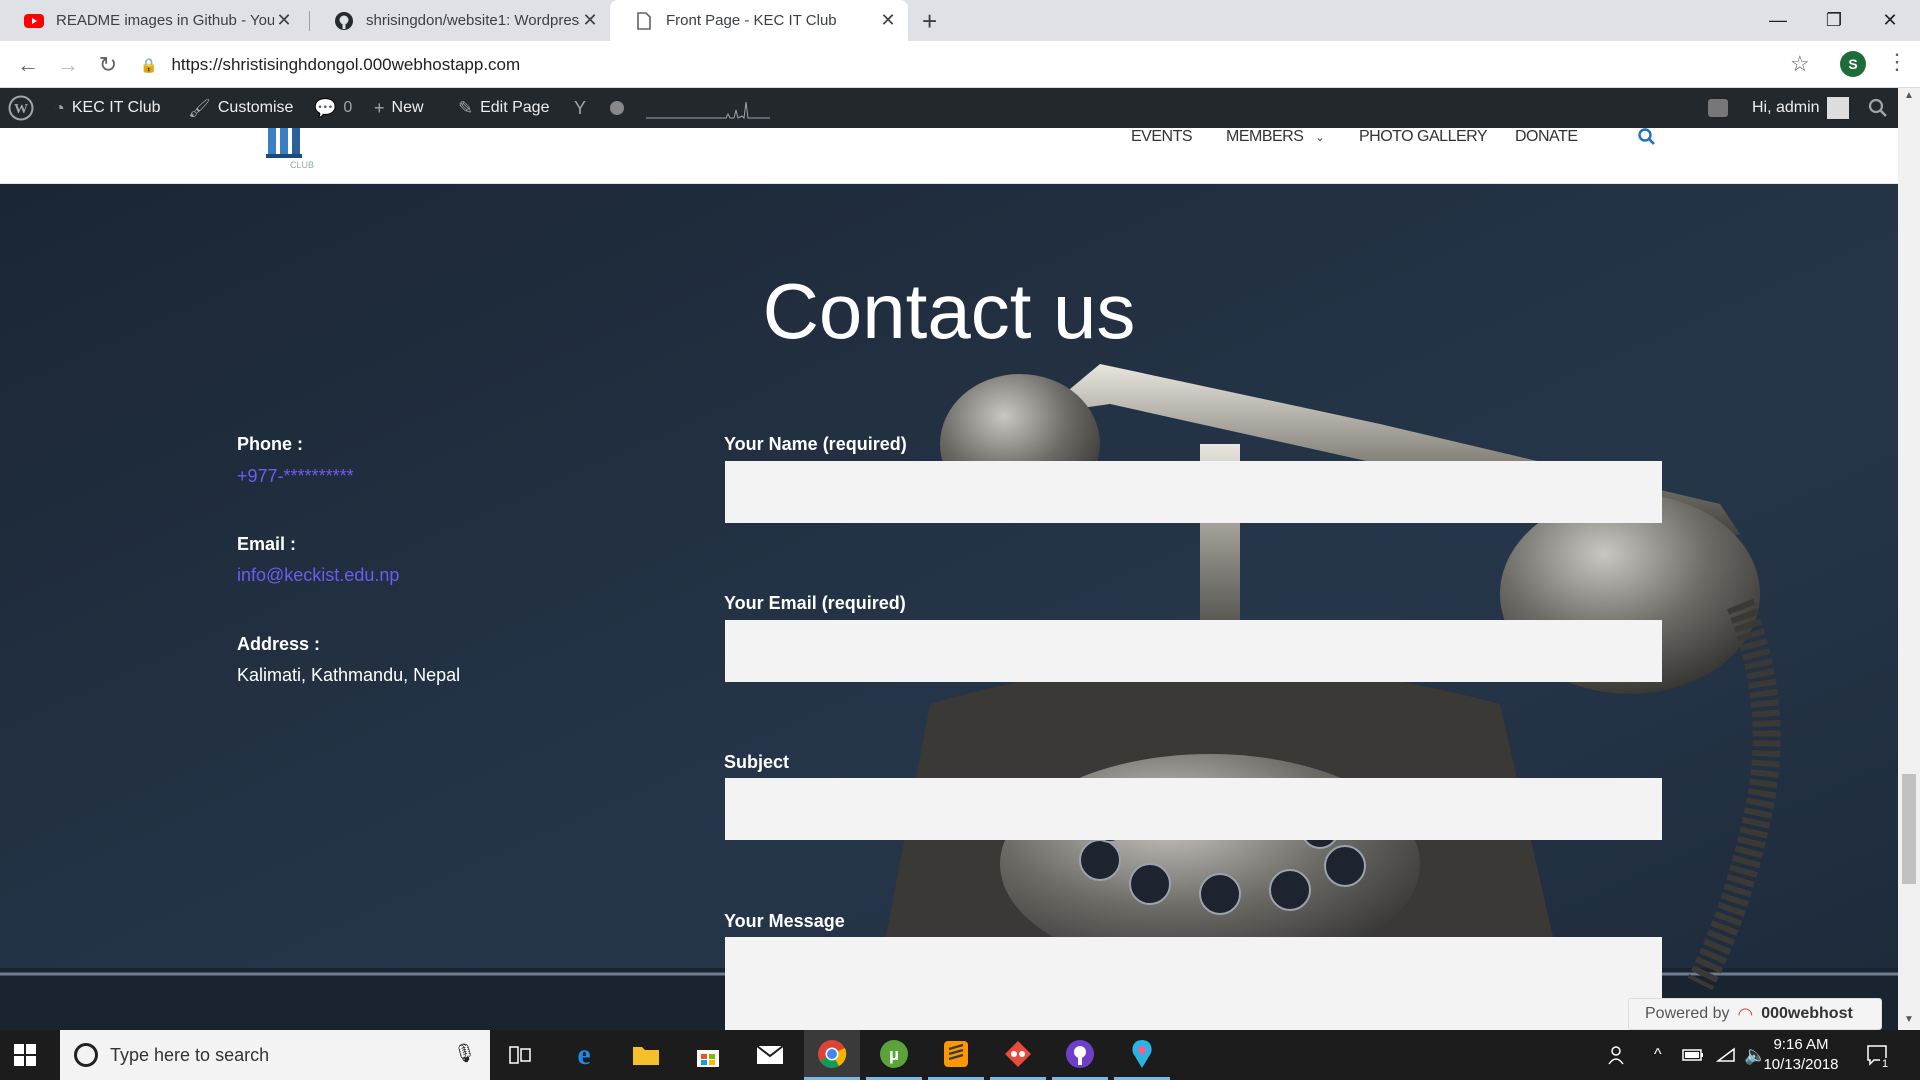 This screenshot has width=1920, height=1080. Describe the element at coordinates (279, 644) in the screenshot. I see `address-label: Address :` at that location.